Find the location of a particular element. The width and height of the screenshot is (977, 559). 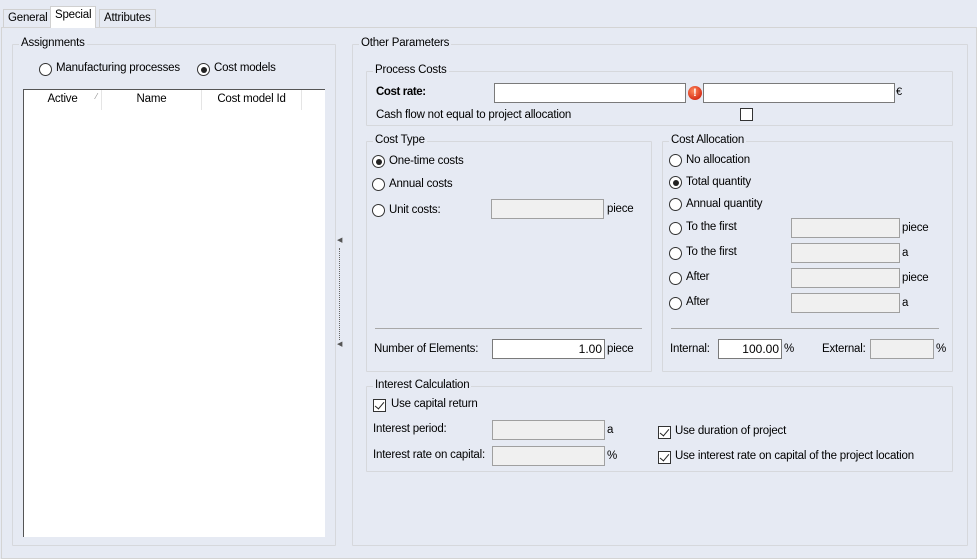

splitter-grip is located at coordinates (339, 294).